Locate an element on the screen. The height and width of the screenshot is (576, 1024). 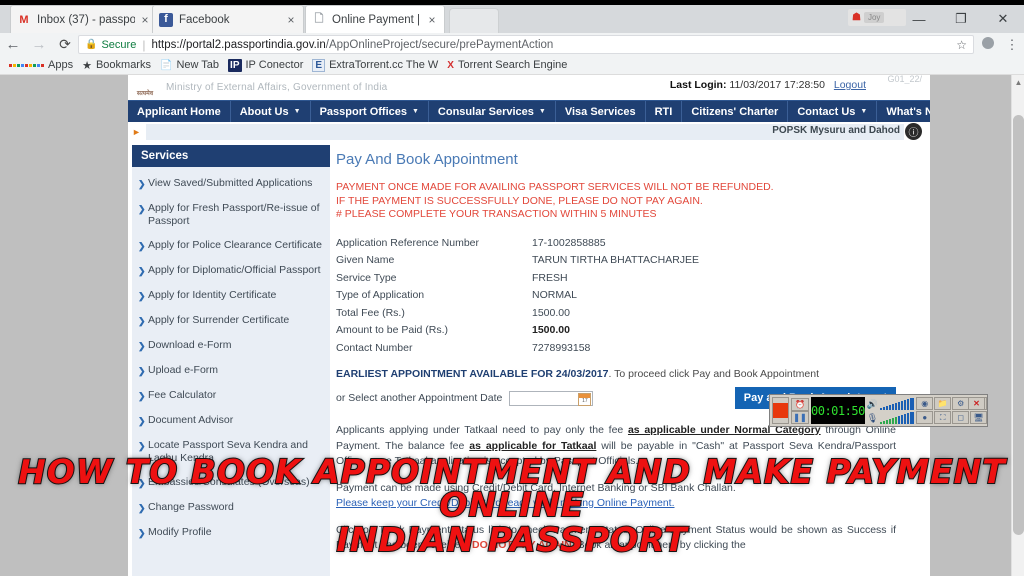
detail-value: FRESH is located at coordinates (550, 277).